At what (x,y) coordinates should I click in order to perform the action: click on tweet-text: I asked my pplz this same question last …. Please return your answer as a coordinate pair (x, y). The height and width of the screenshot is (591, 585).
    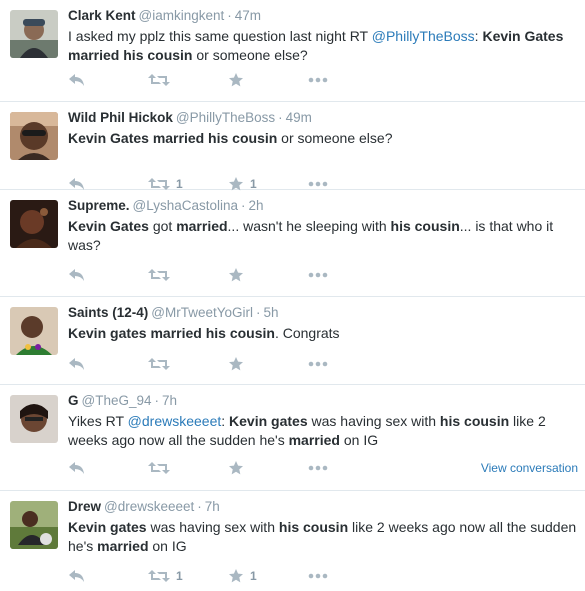
    Looking at the image, I should click on (322, 46).